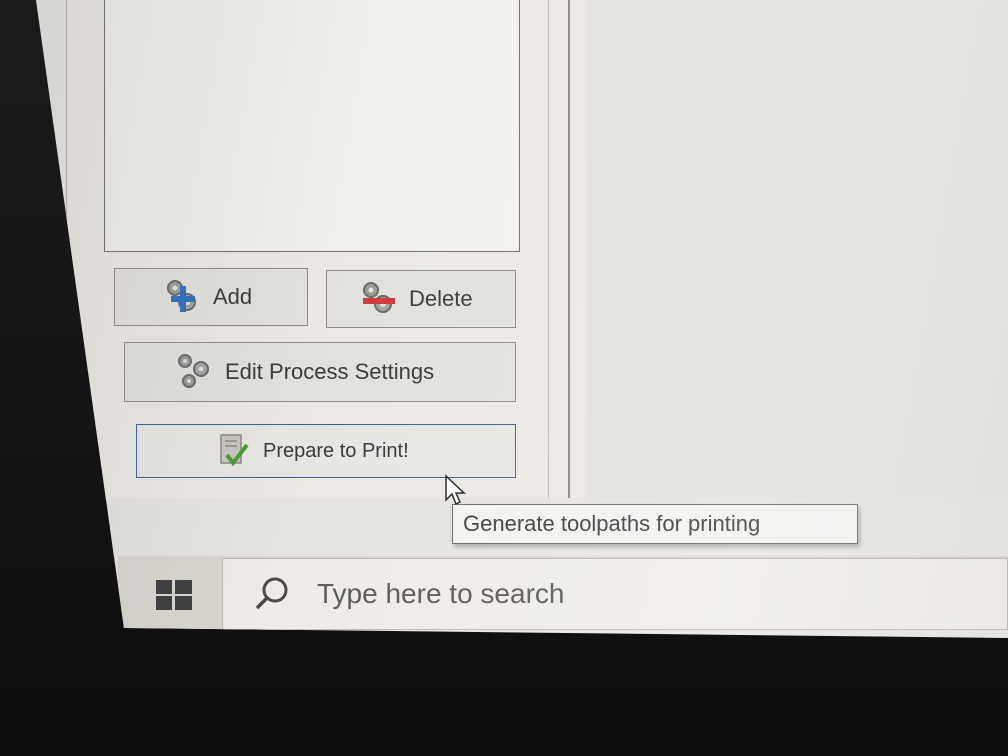  I want to click on panel-divider, so click(569, 249).